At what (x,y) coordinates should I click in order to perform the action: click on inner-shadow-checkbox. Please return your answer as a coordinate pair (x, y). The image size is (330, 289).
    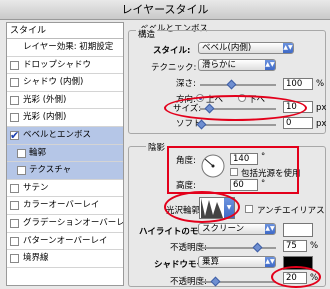
    Looking at the image, I should click on (14, 83).